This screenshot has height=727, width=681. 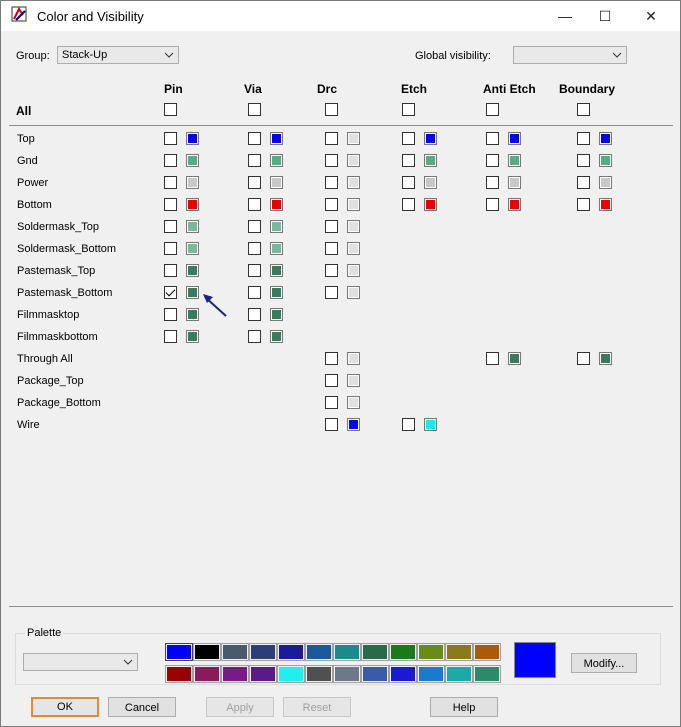 I want to click on pastemask-bottom-via-checkbox, so click(x=254, y=292).